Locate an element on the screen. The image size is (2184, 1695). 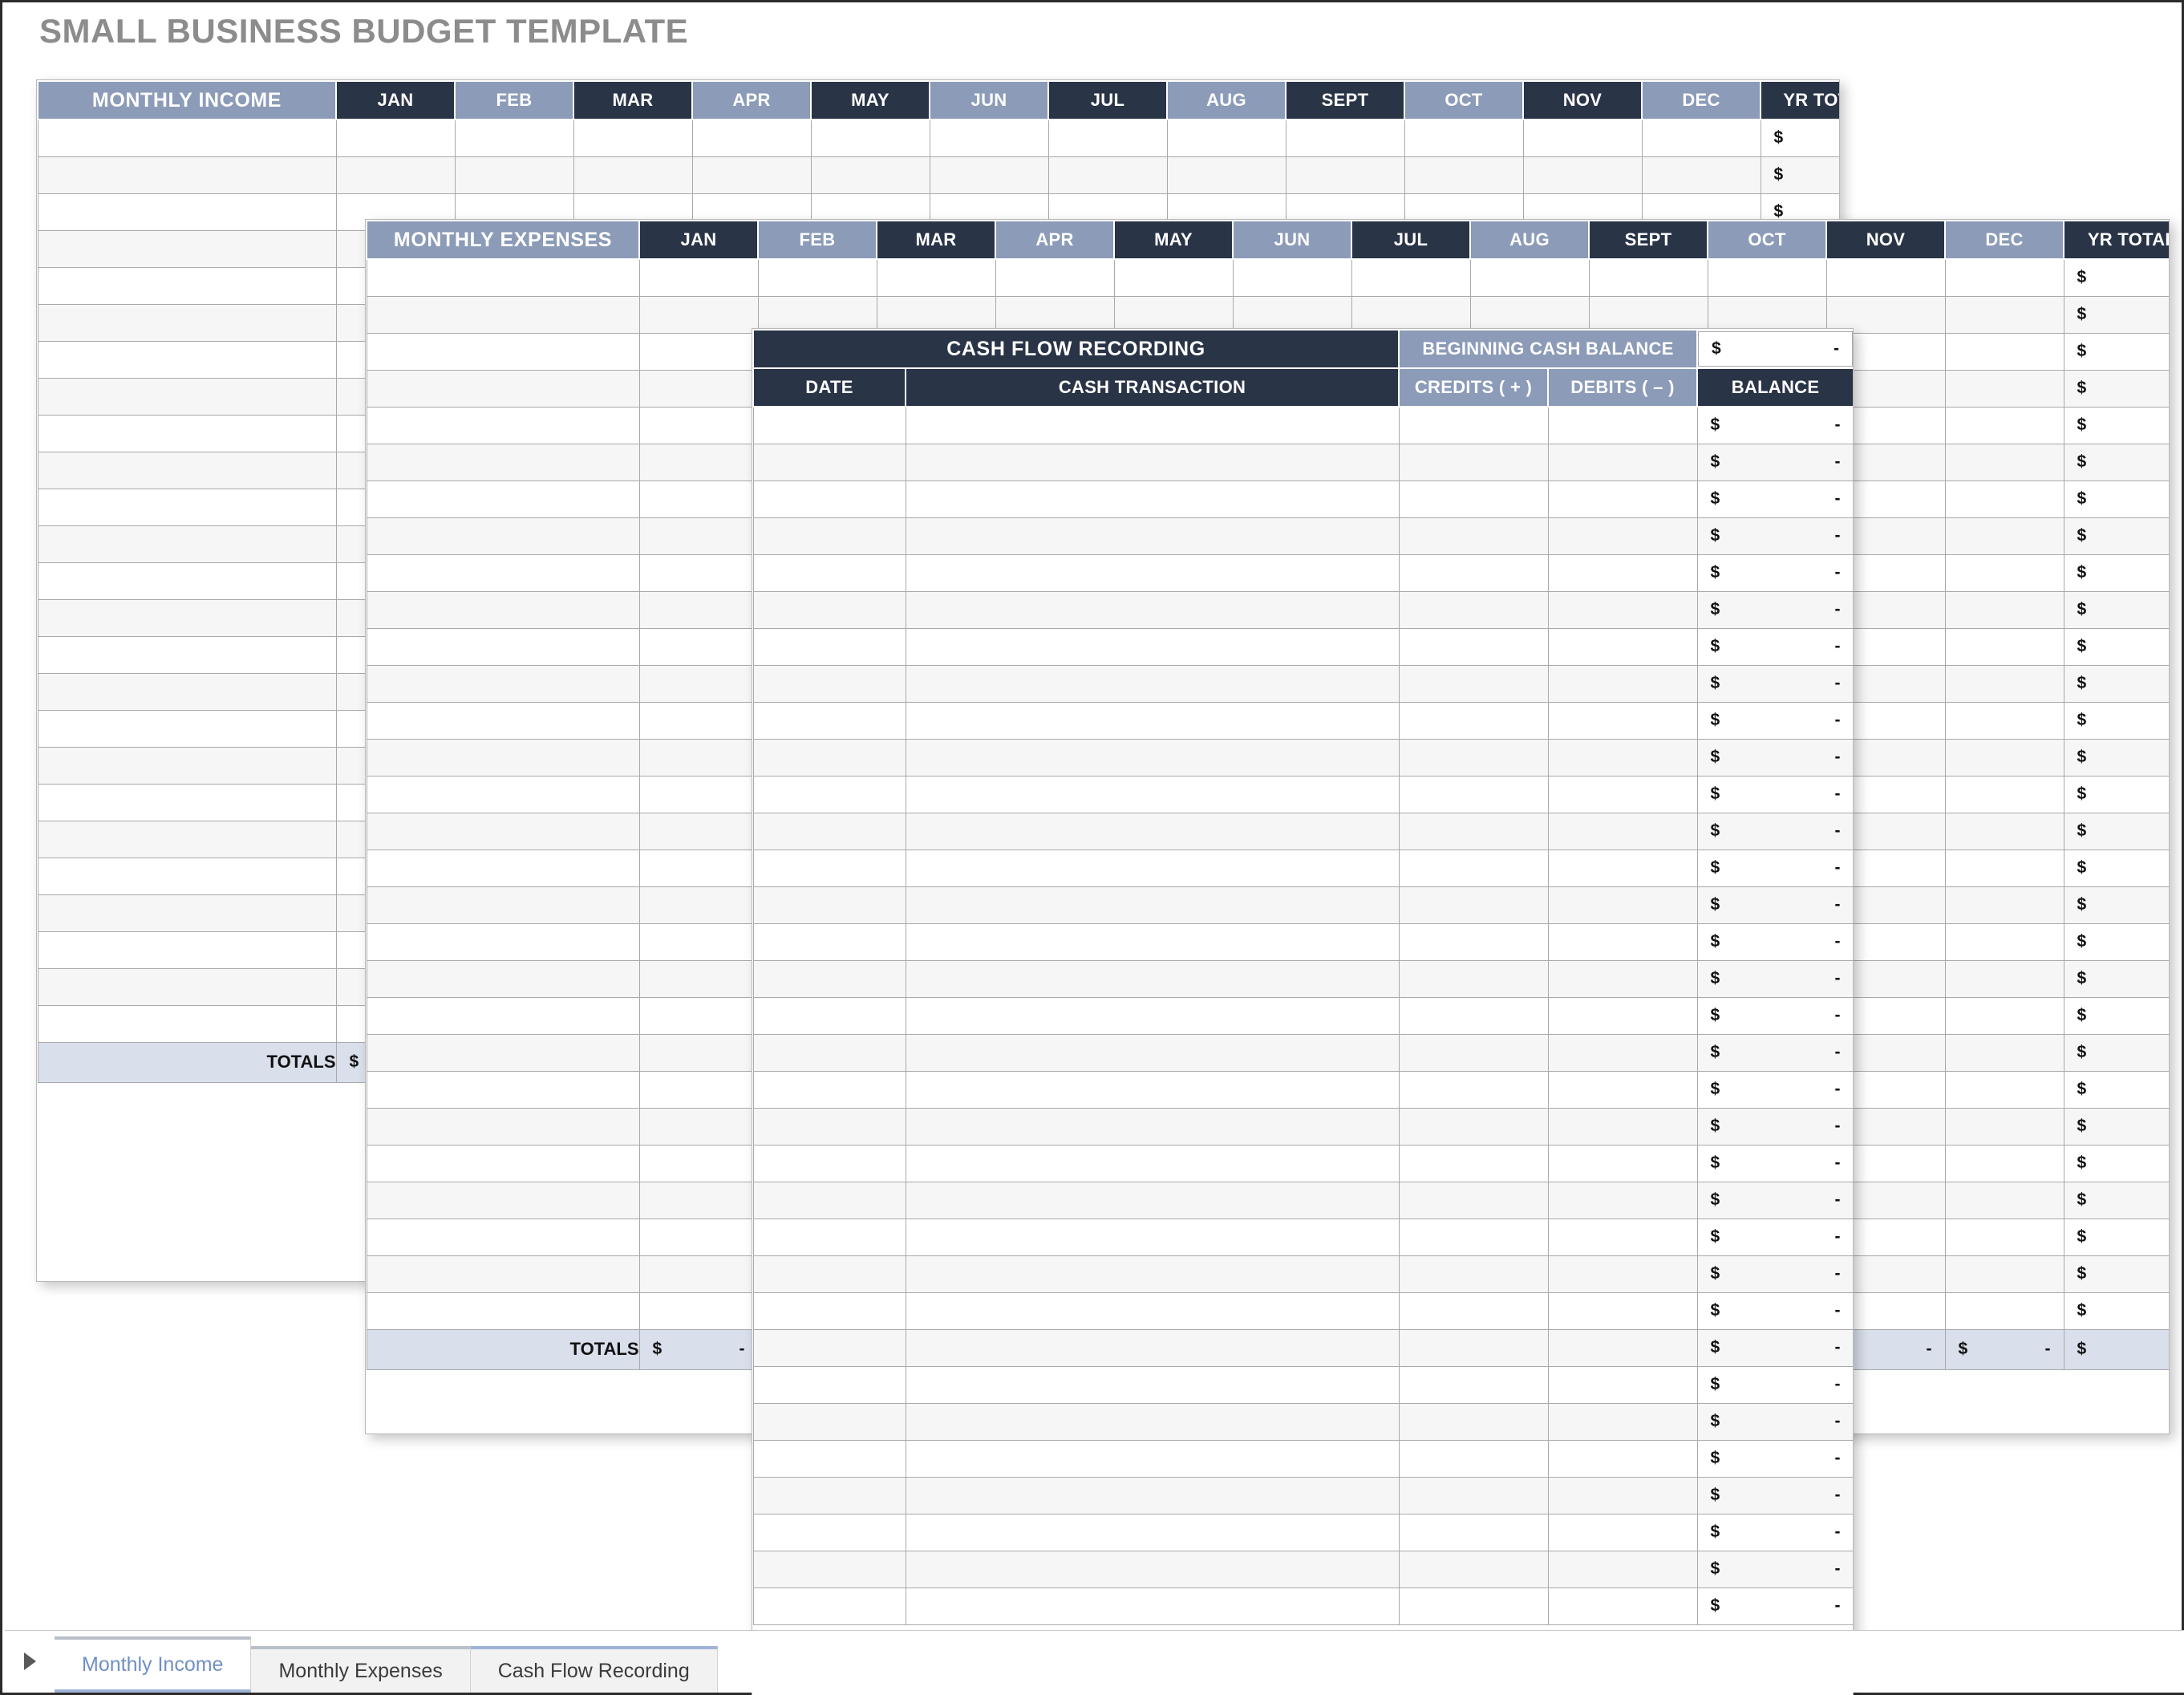
tab-scroll-right-icon is located at coordinates (30, 1661).